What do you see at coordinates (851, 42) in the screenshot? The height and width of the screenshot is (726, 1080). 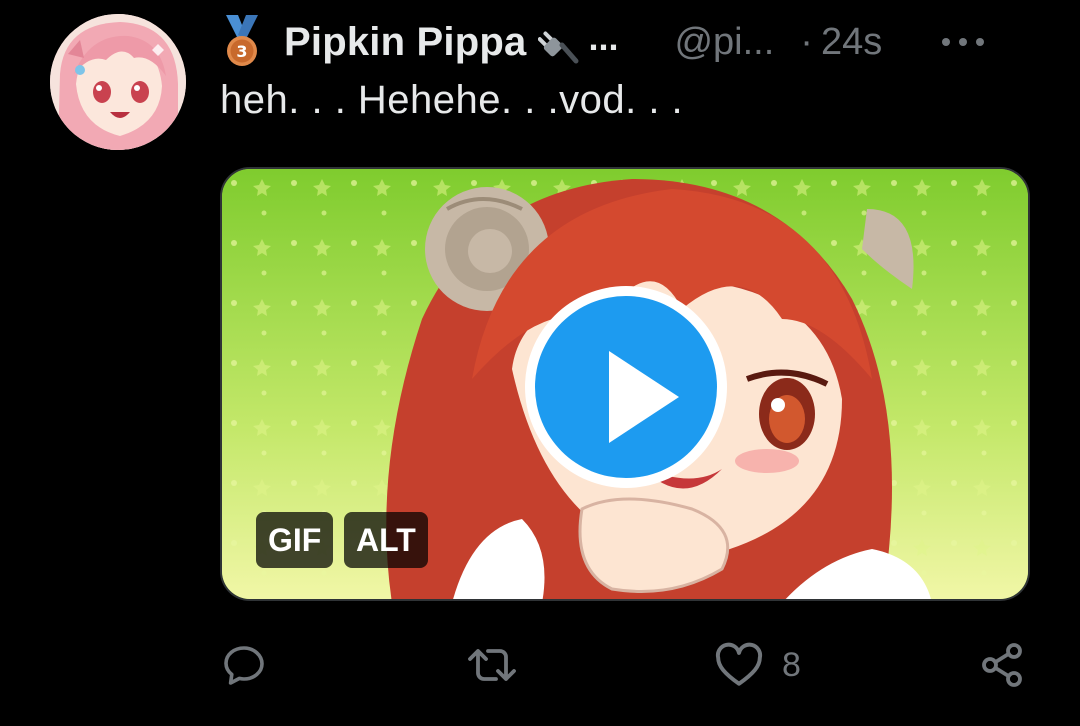 I see `post-timestamp: 24s` at bounding box center [851, 42].